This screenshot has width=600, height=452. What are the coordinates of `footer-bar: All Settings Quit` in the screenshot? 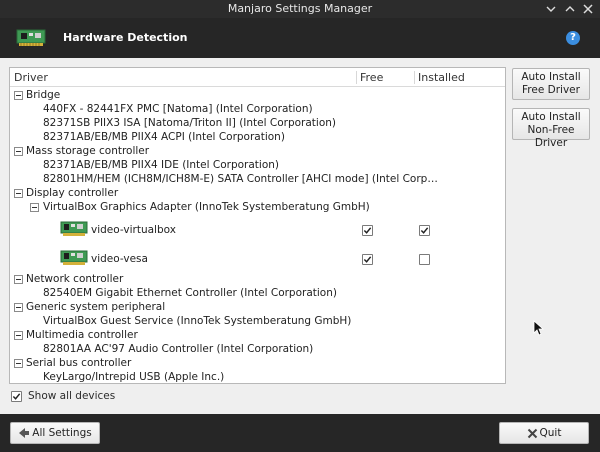 It's located at (300, 433).